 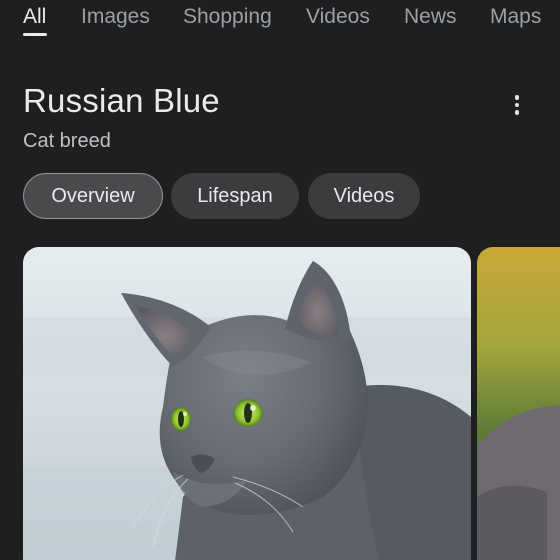 I want to click on tab-videos: Videos, so click(x=338, y=17).